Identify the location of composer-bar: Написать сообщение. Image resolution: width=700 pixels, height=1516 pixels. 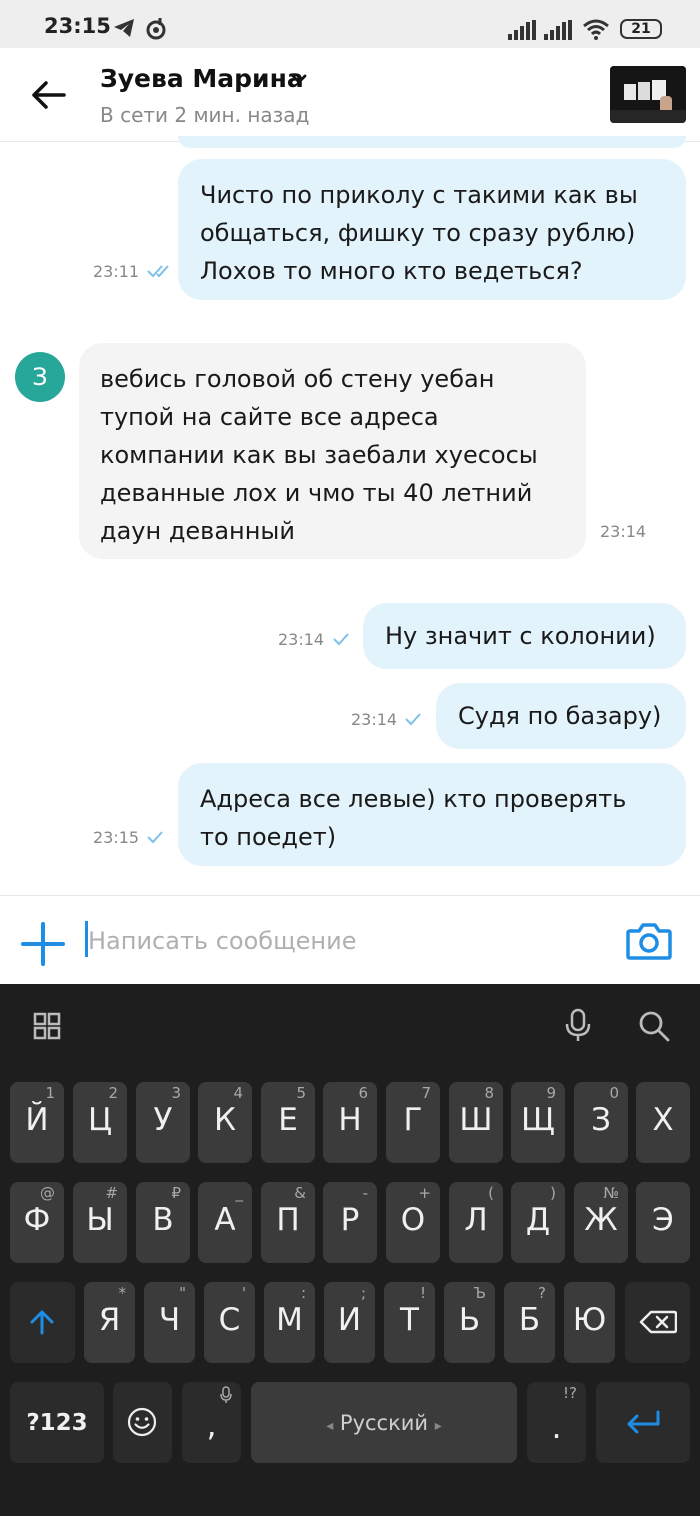
(350, 939).